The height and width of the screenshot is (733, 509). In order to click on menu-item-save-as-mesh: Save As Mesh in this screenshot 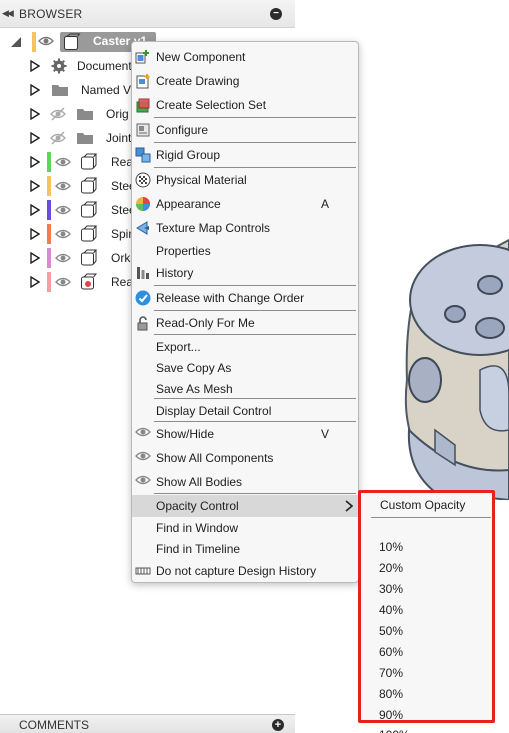, I will do `click(245, 389)`.